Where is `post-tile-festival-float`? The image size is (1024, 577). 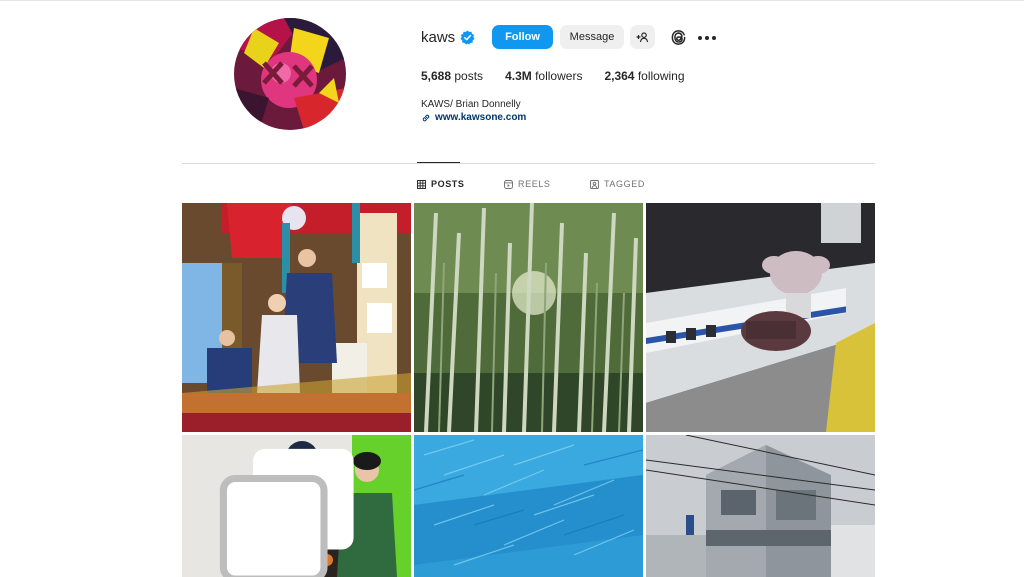 post-tile-festival-float is located at coordinates (296, 317).